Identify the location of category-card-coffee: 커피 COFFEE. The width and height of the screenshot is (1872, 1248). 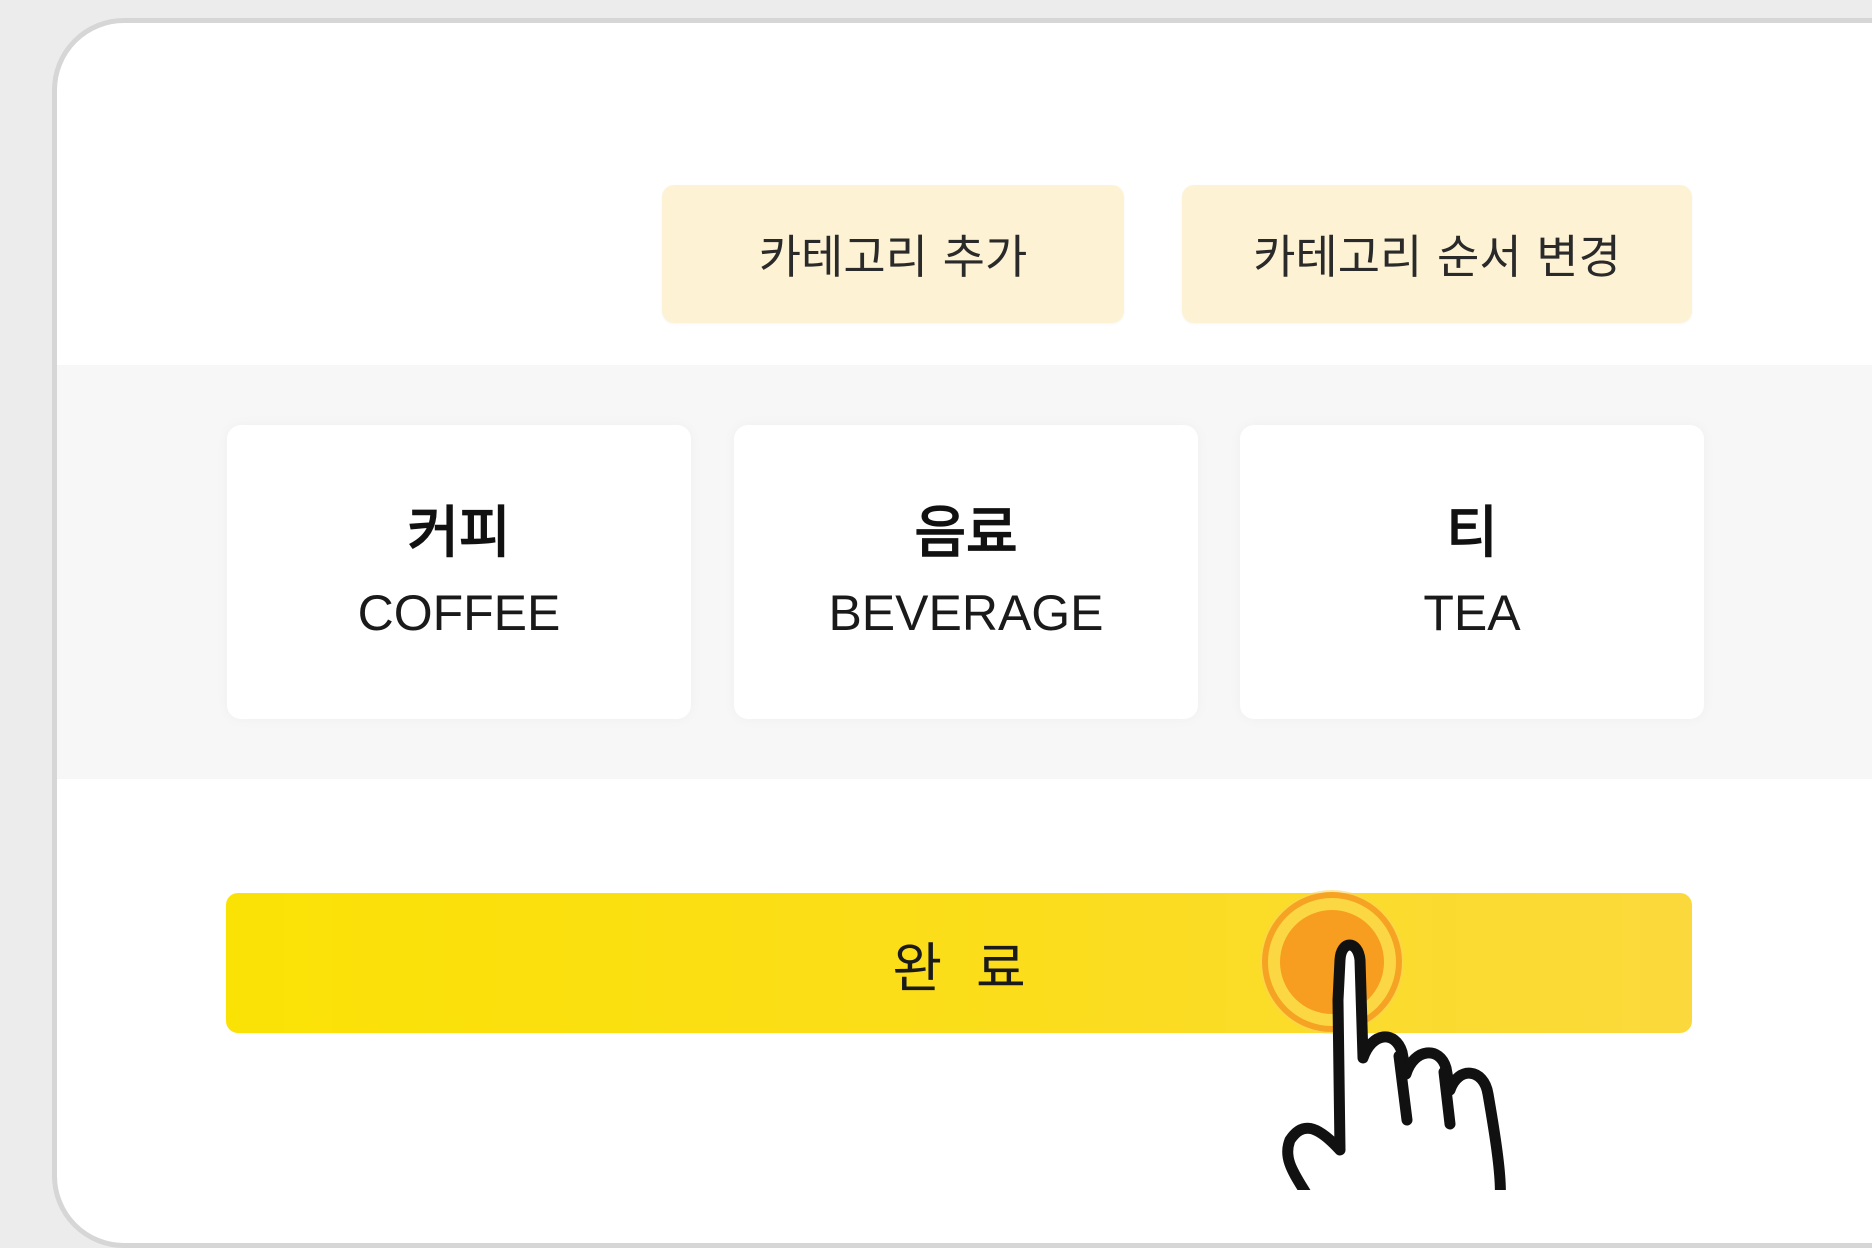
(459, 572).